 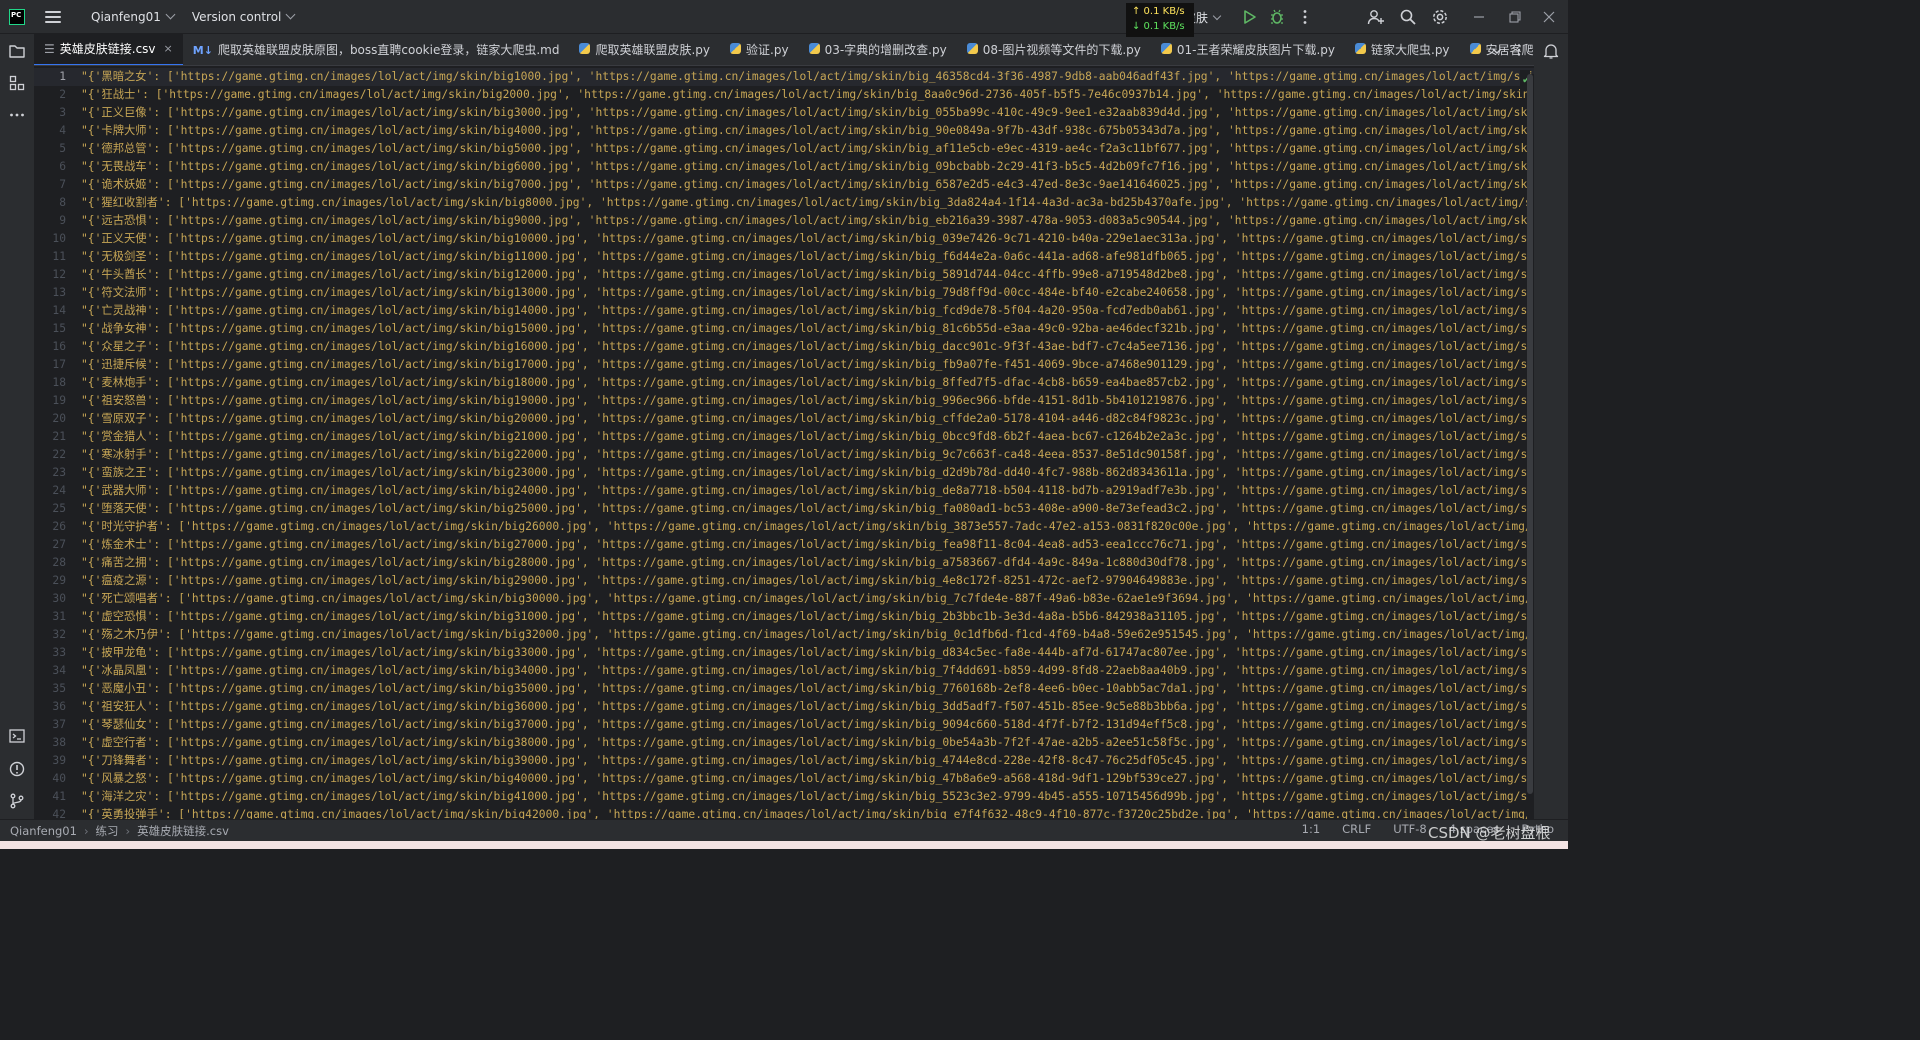 I want to click on scrollbar-thumb, so click(x=1530, y=434).